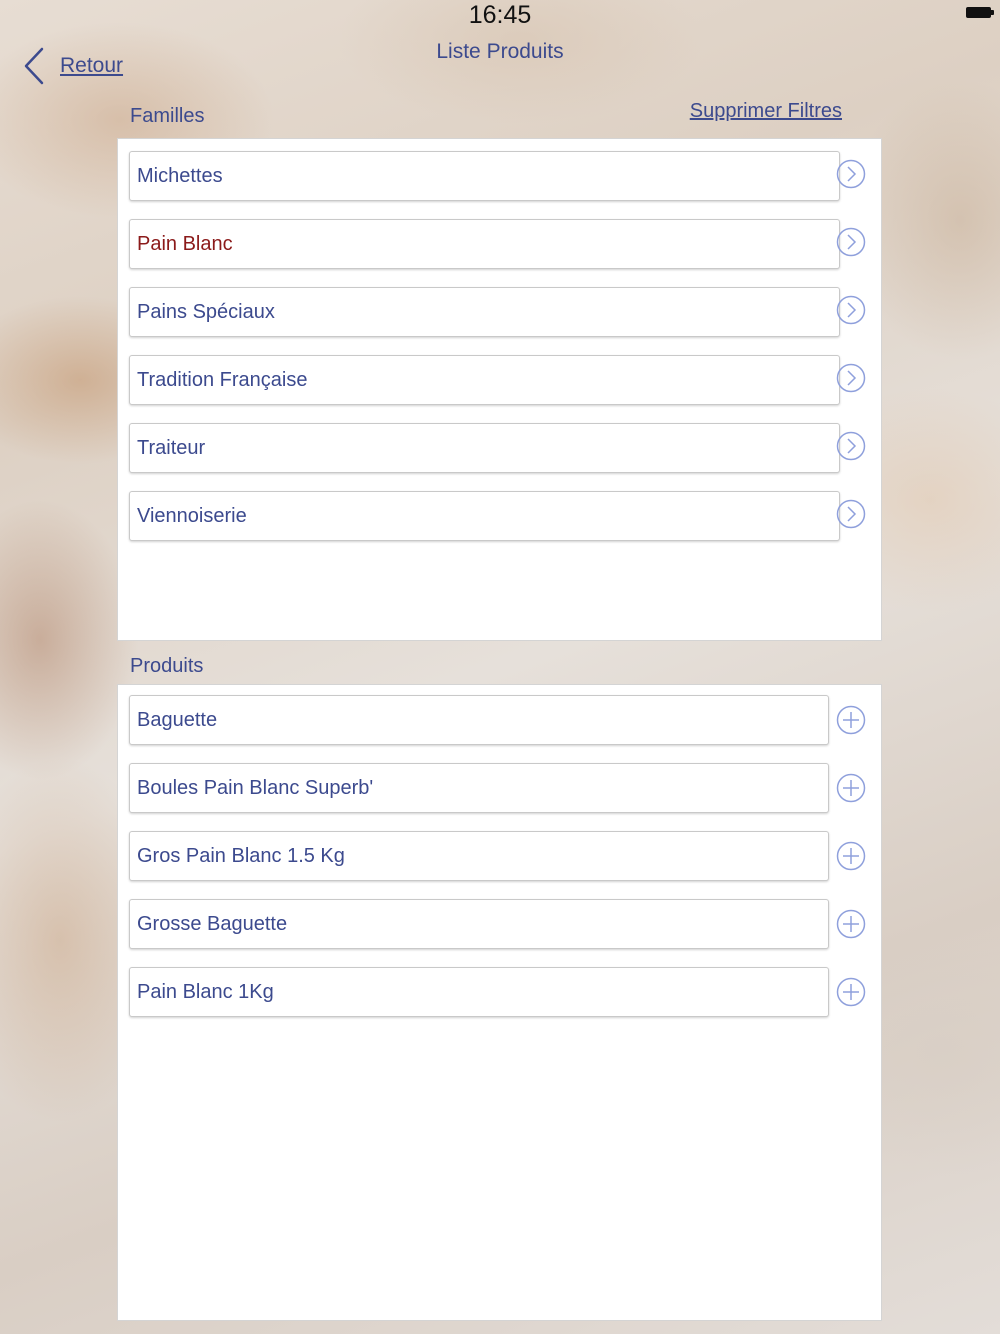  Describe the element at coordinates (980, 12) in the screenshot. I see `battery-icon` at that location.